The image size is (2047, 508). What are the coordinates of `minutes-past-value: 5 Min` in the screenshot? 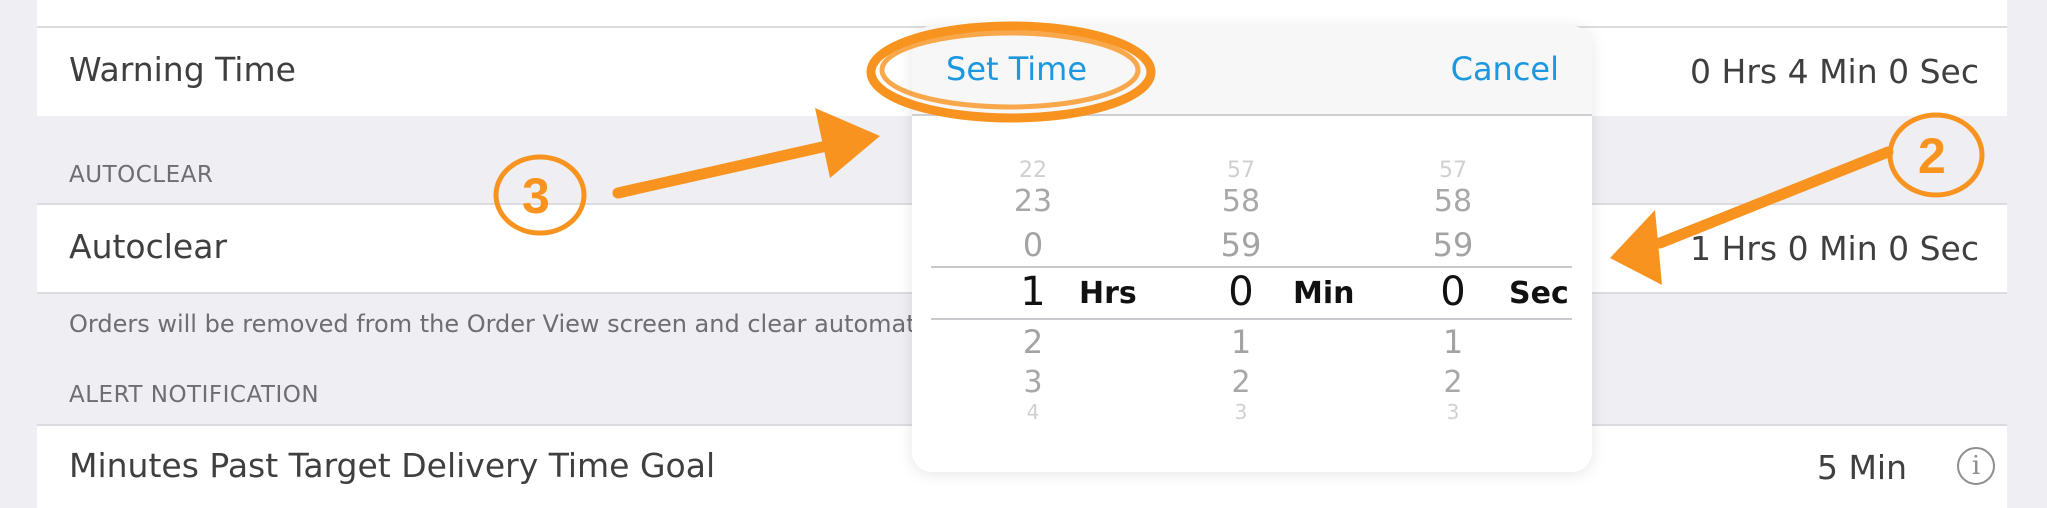 It's located at (1861, 467).